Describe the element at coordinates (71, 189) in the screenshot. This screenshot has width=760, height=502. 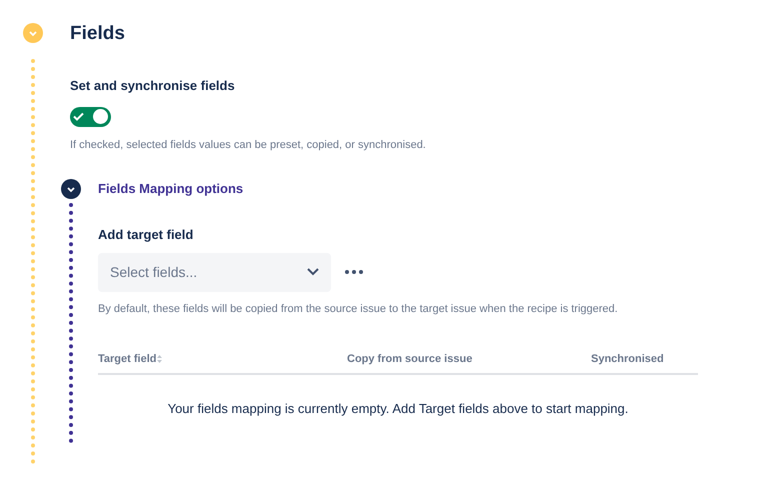
I see `chevron-icon` at that location.